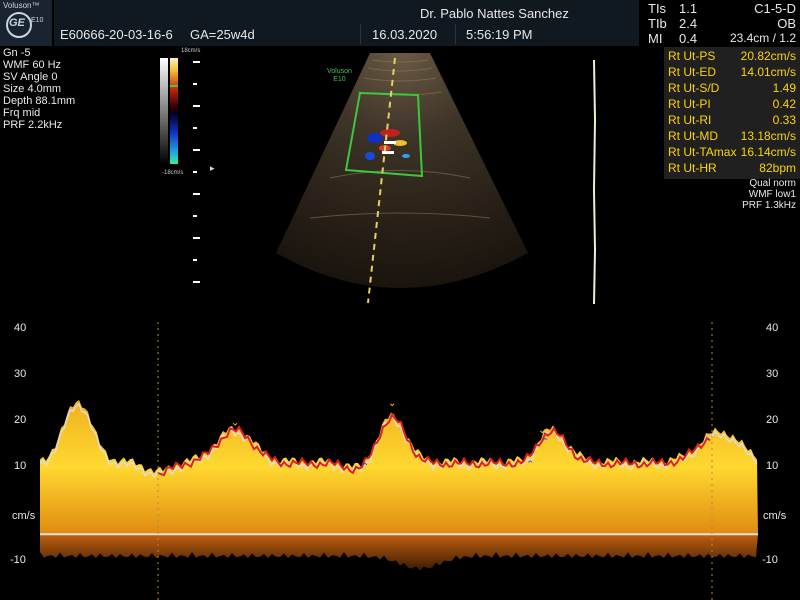 The width and height of the screenshot is (800, 600). Describe the element at coordinates (786, 23) in the screenshot. I see `application-preset: OB` at that location.